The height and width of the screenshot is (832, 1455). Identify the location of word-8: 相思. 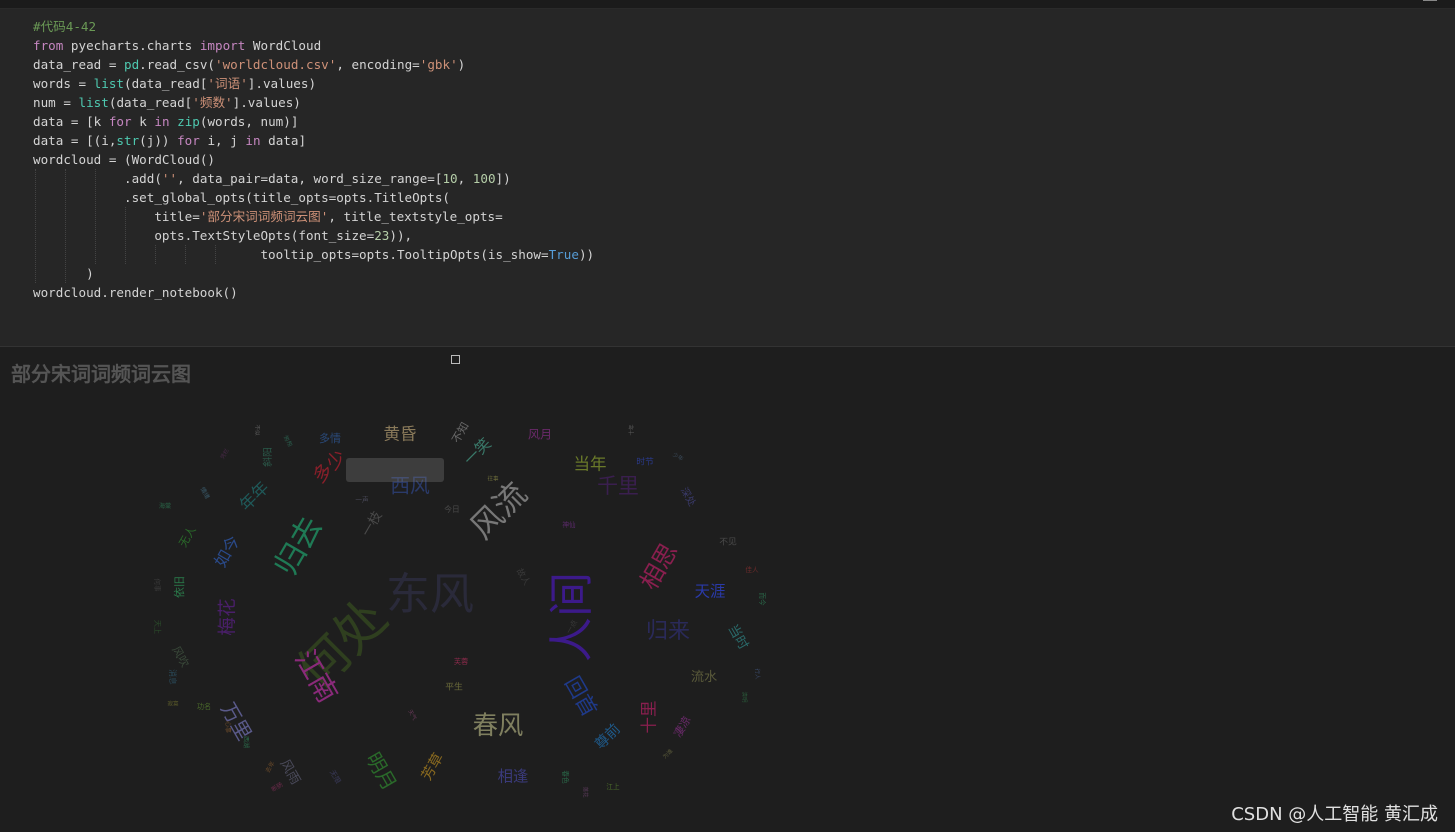
(659, 567).